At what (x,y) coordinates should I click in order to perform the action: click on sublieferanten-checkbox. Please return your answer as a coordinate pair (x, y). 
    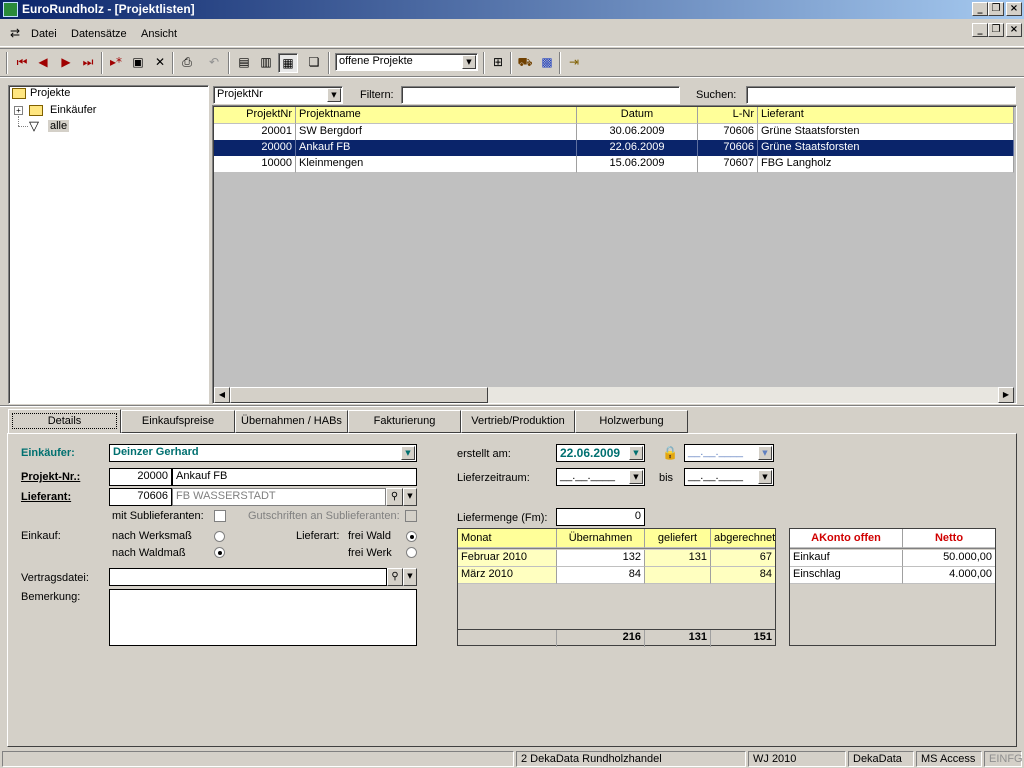
    Looking at the image, I should click on (220, 516).